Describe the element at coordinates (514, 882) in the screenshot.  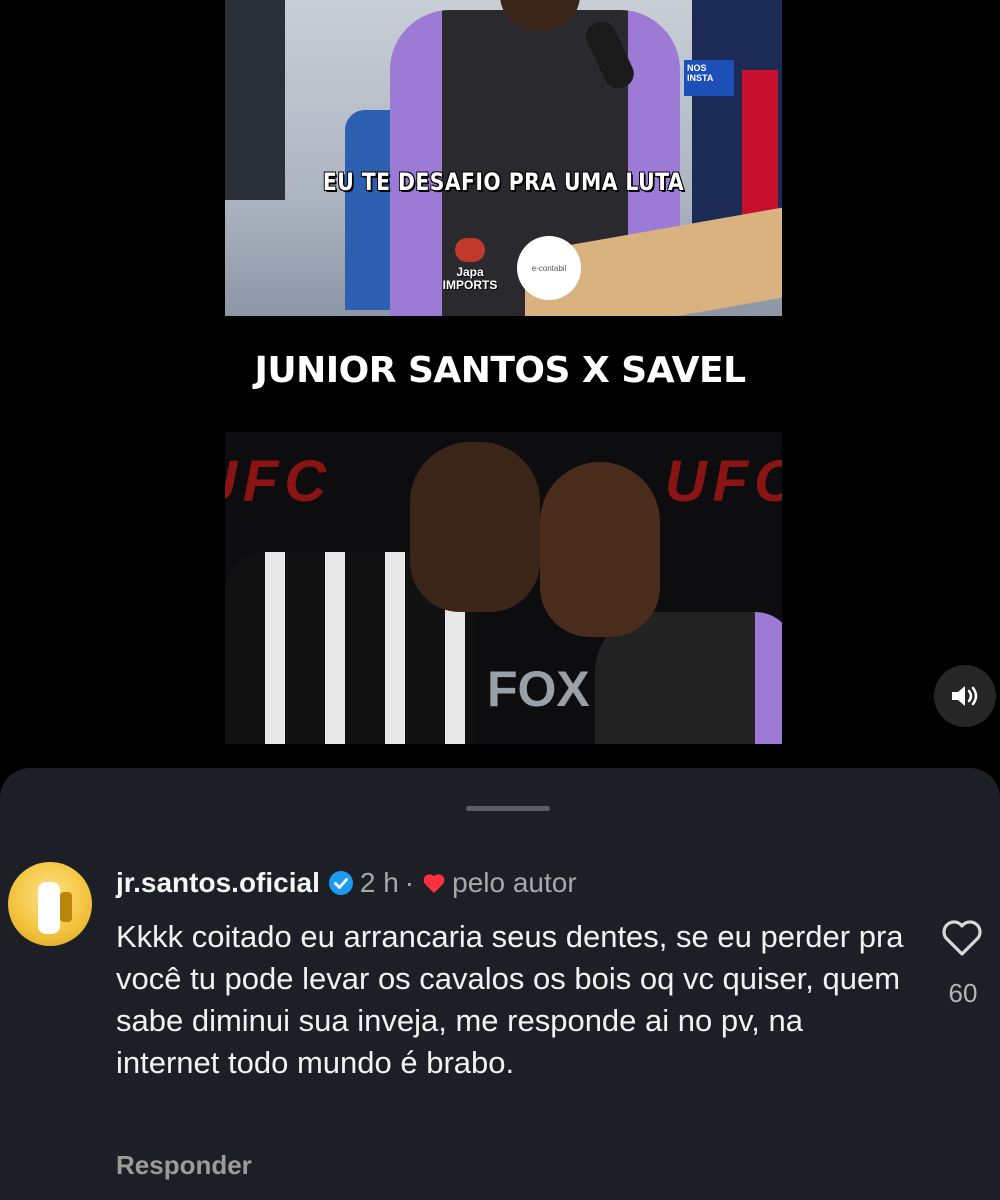
I see `liked-by-author-label: pelo autor` at that location.